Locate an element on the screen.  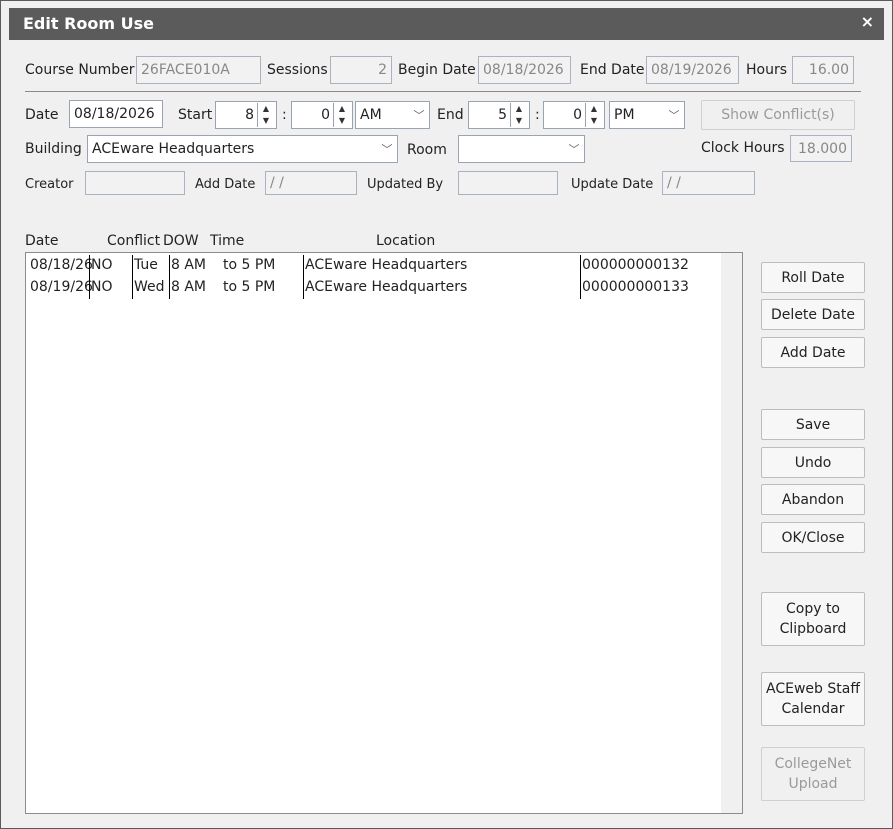
hours-label: Hours is located at coordinates (767, 70).